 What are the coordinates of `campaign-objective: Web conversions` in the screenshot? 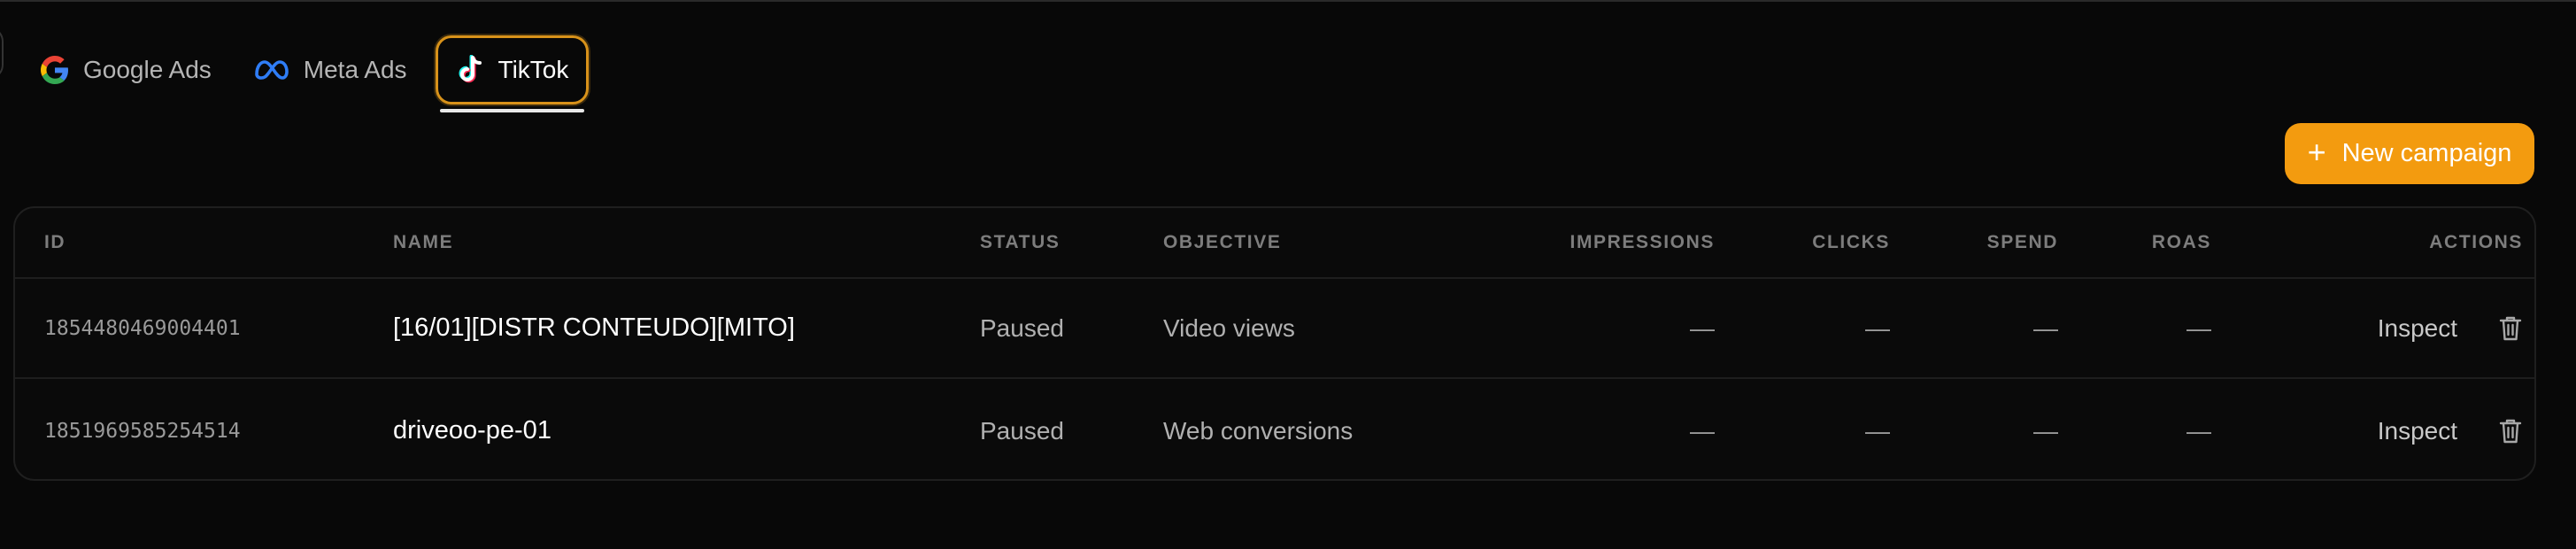 It's located at (1258, 430).